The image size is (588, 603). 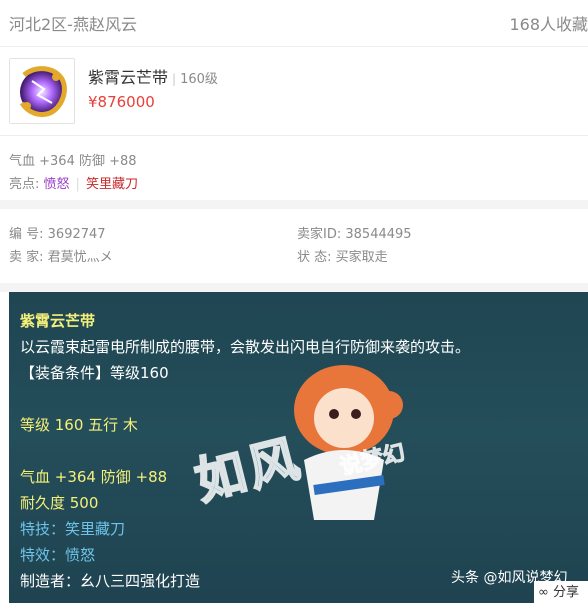 What do you see at coordinates (94, 373) in the screenshot?
I see `detail-requirement: 【装备条件】等级160` at bounding box center [94, 373].